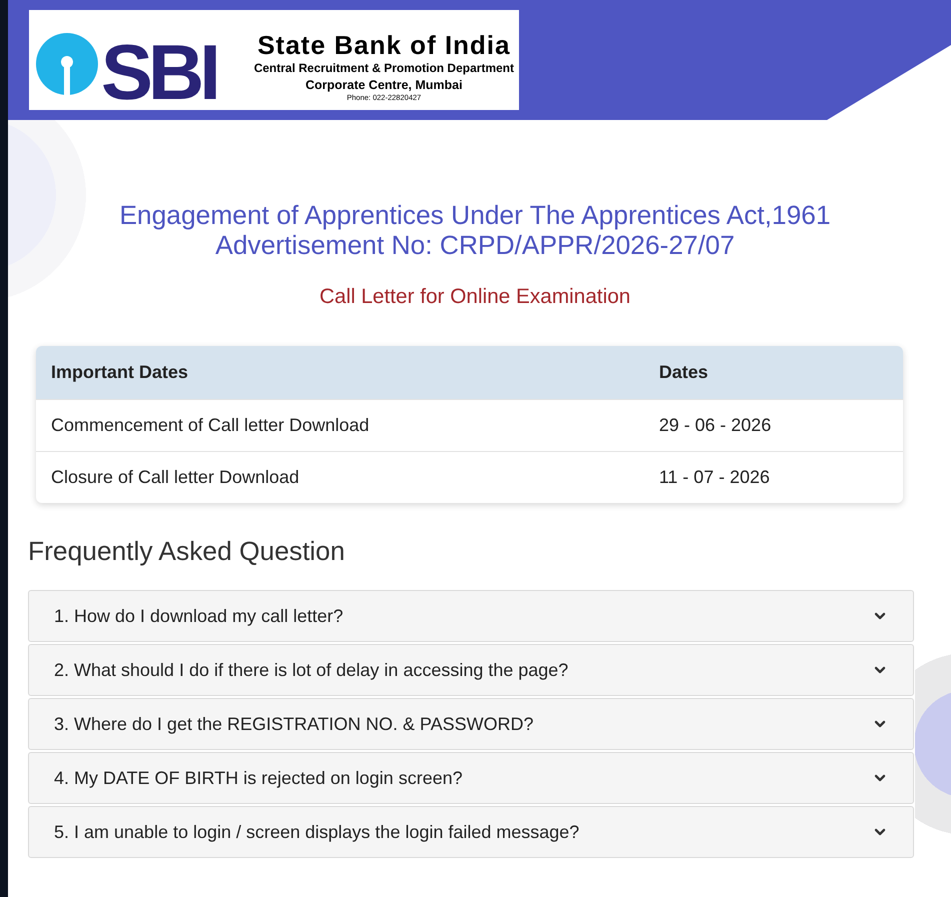 The image size is (951, 897). Describe the element at coordinates (67, 64) in the screenshot. I see `keyhole-logo-icon` at that location.